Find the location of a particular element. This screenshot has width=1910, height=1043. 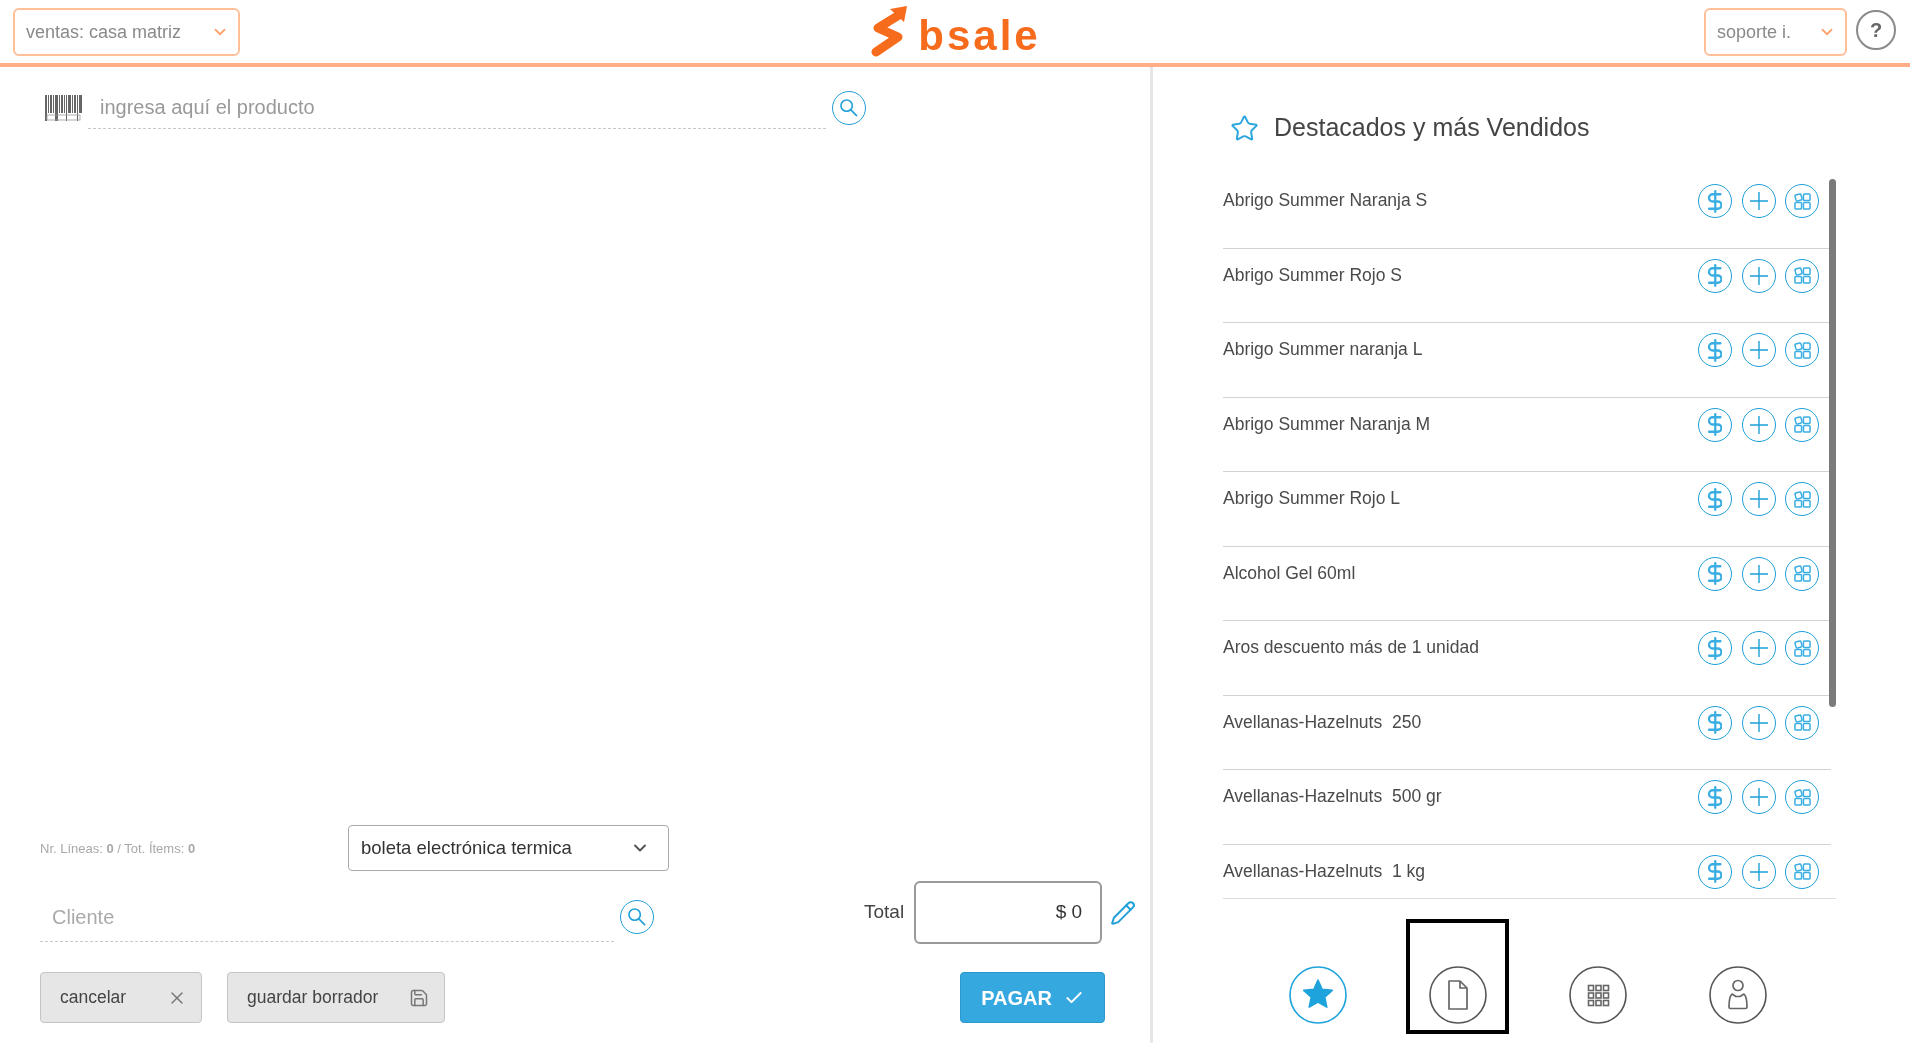

product-name: Avellanas-Hazelnuts 250 is located at coordinates (1322, 721).